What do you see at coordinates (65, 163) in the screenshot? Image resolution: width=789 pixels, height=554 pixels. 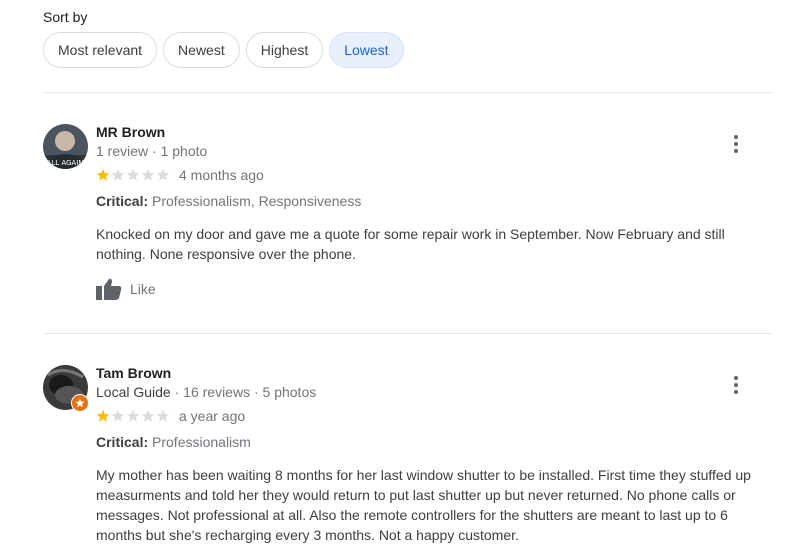 I see `svg-text: ALL AGAIN` at bounding box center [65, 163].